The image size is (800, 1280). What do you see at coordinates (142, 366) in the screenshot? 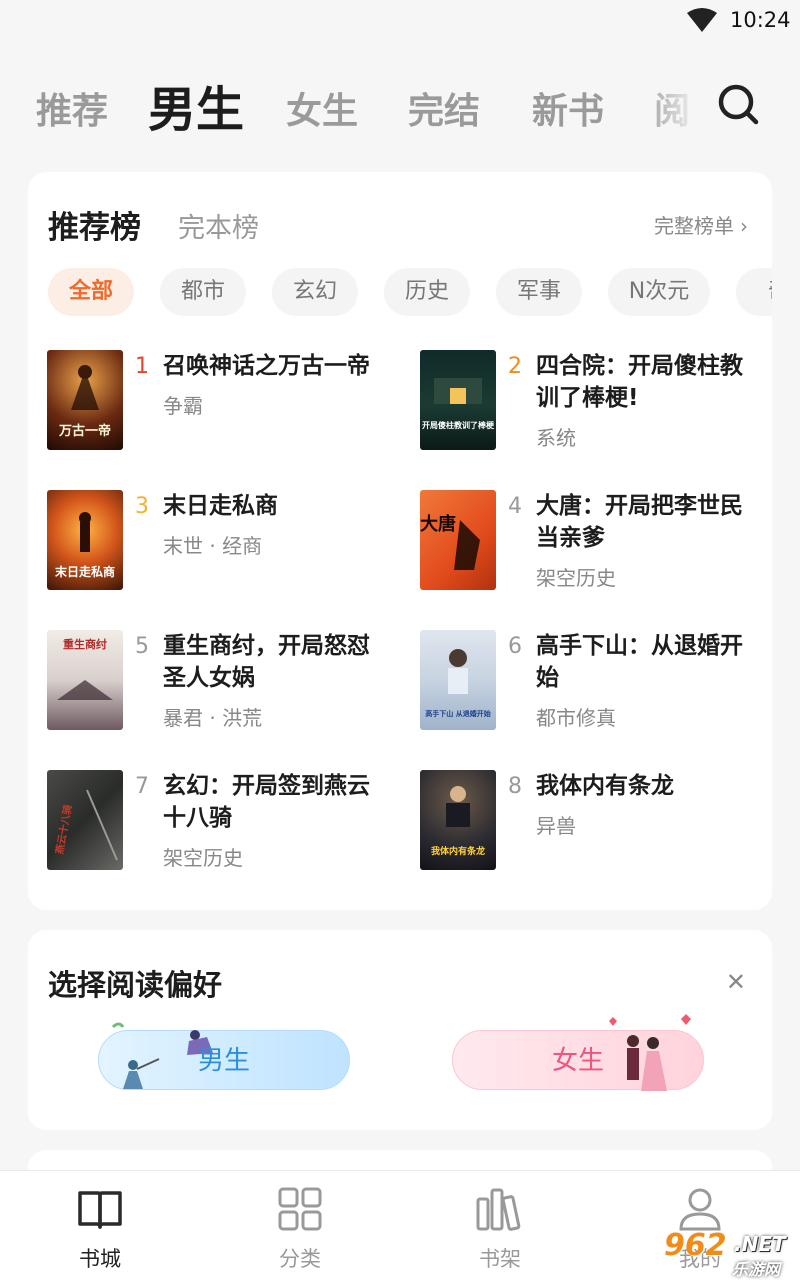
I see `rank-number: 1` at bounding box center [142, 366].